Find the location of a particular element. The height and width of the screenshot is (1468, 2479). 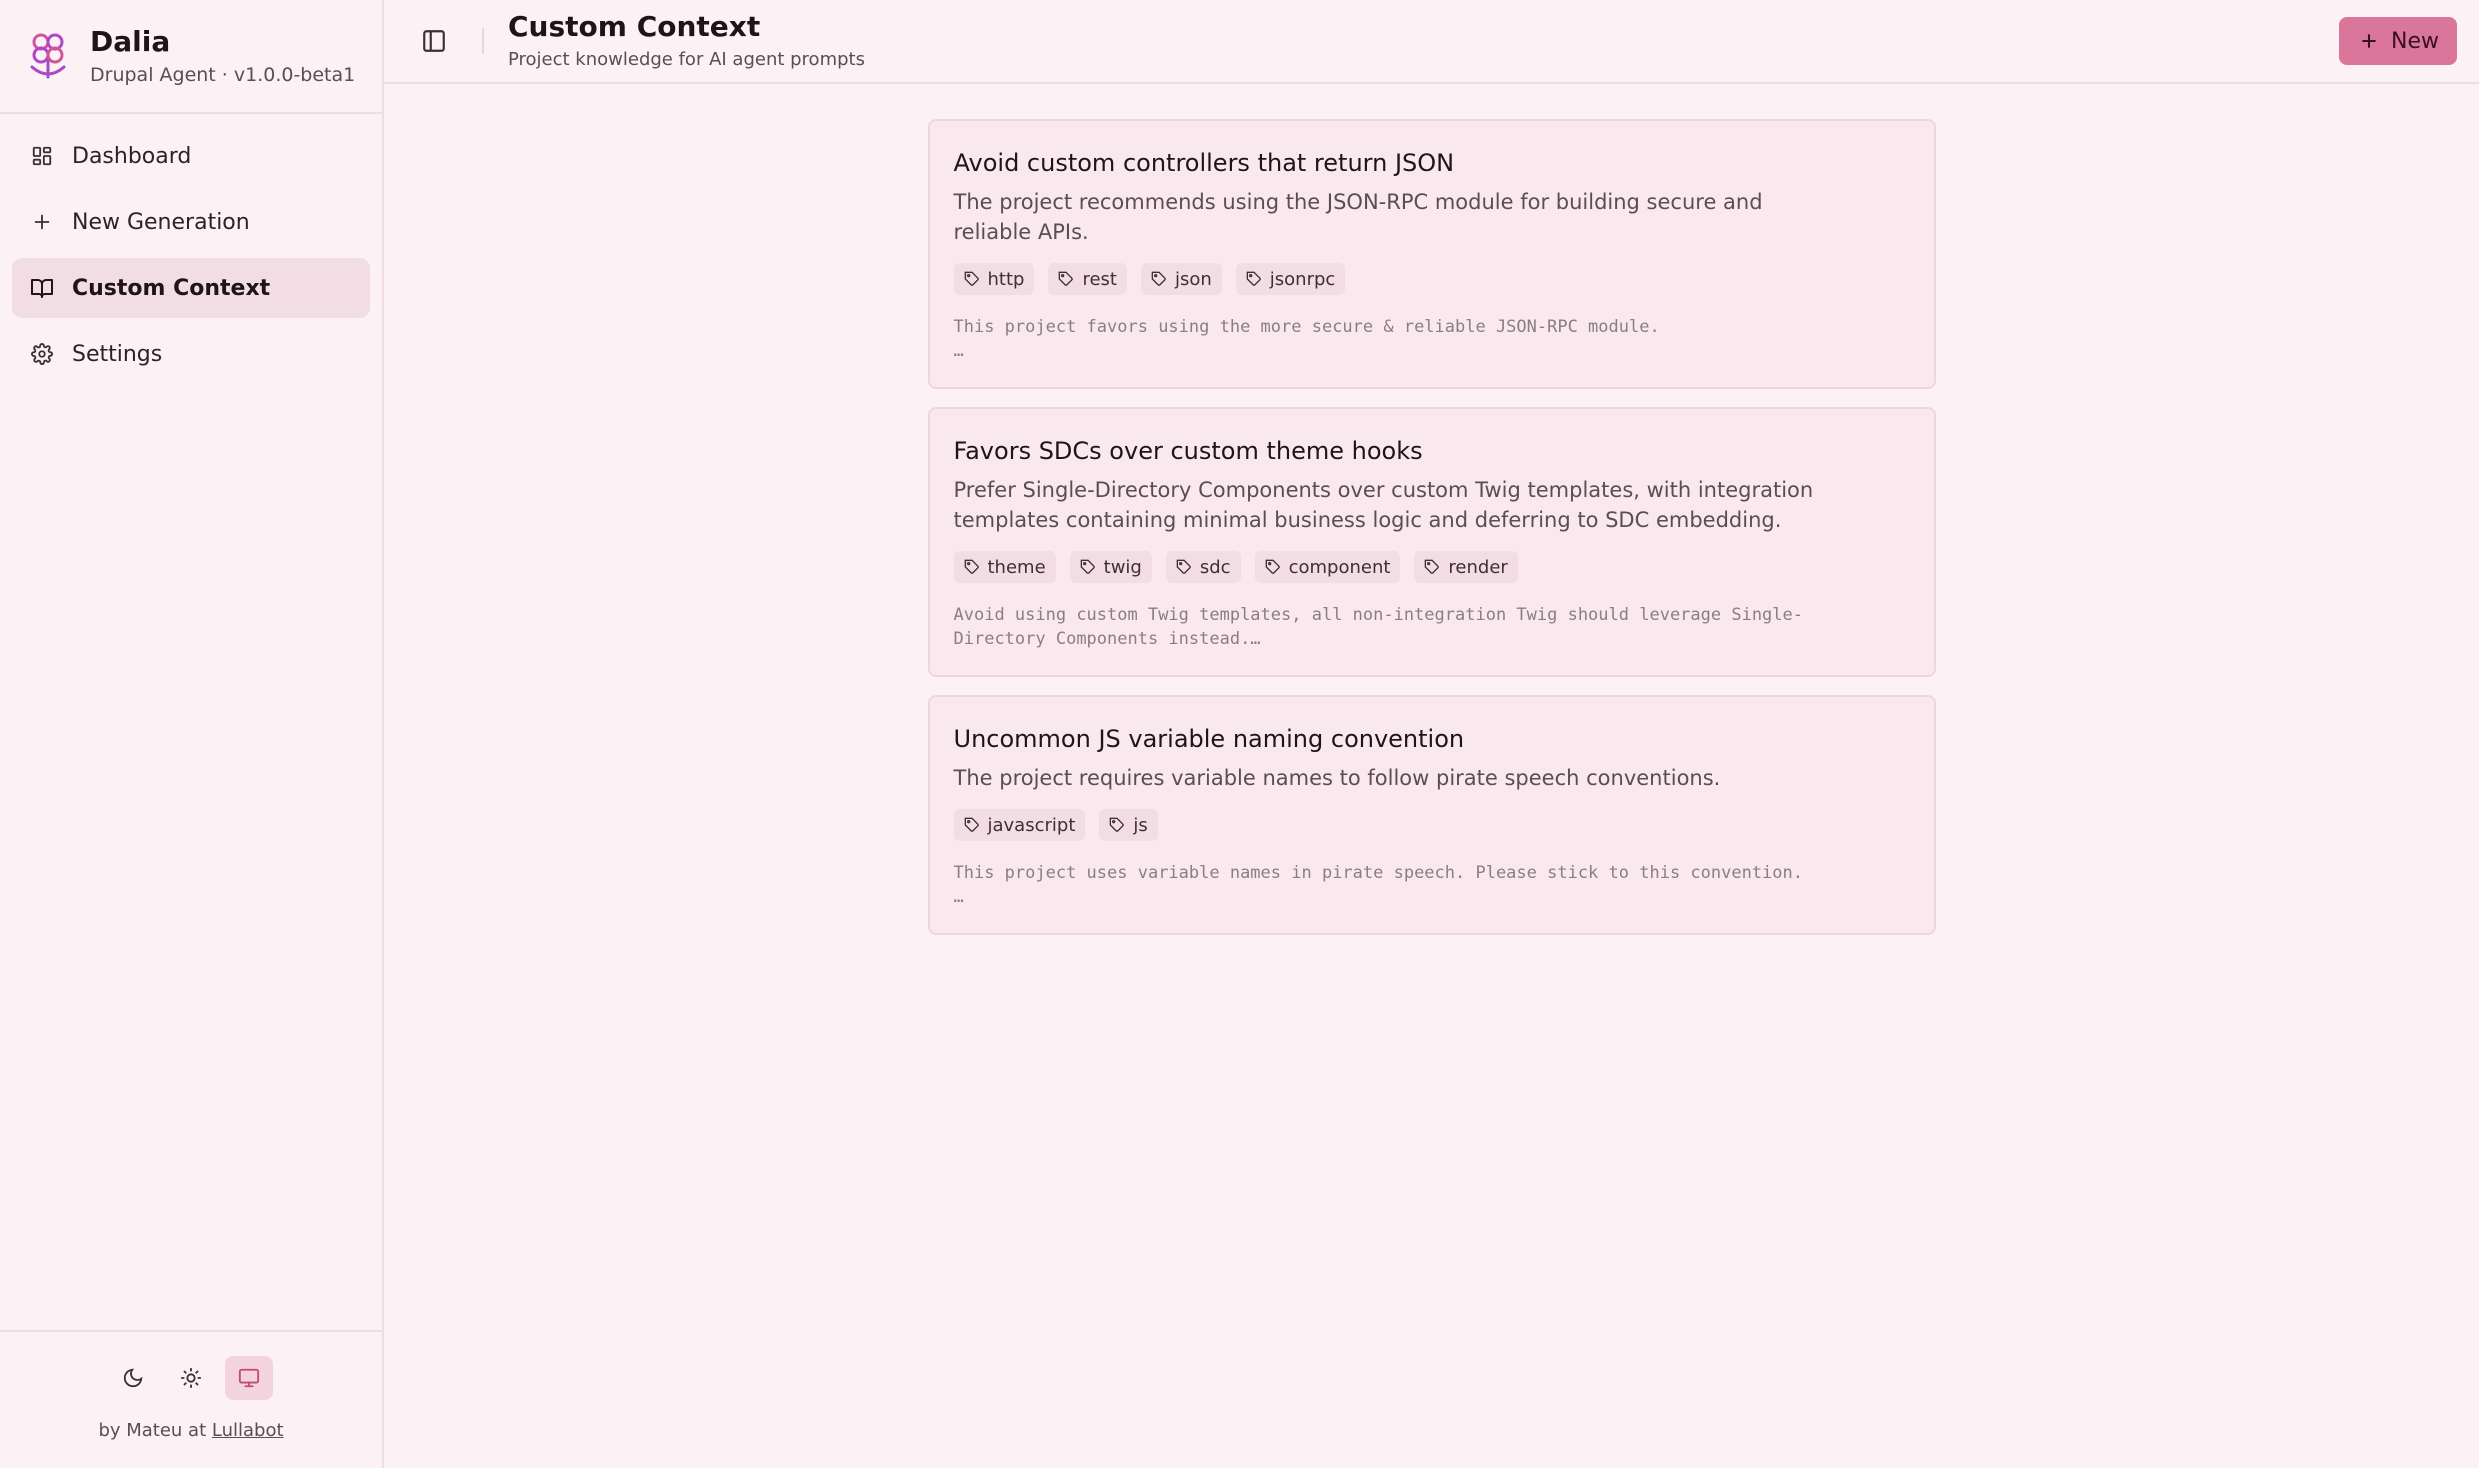

credit-text: by Mateu at Lullabot is located at coordinates (190, 1430).